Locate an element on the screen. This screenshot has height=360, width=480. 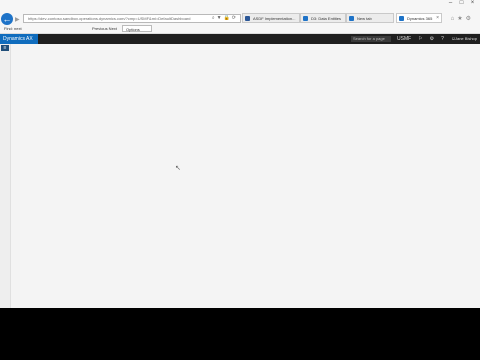
options-dropdown: Options is located at coordinates (137, 28).